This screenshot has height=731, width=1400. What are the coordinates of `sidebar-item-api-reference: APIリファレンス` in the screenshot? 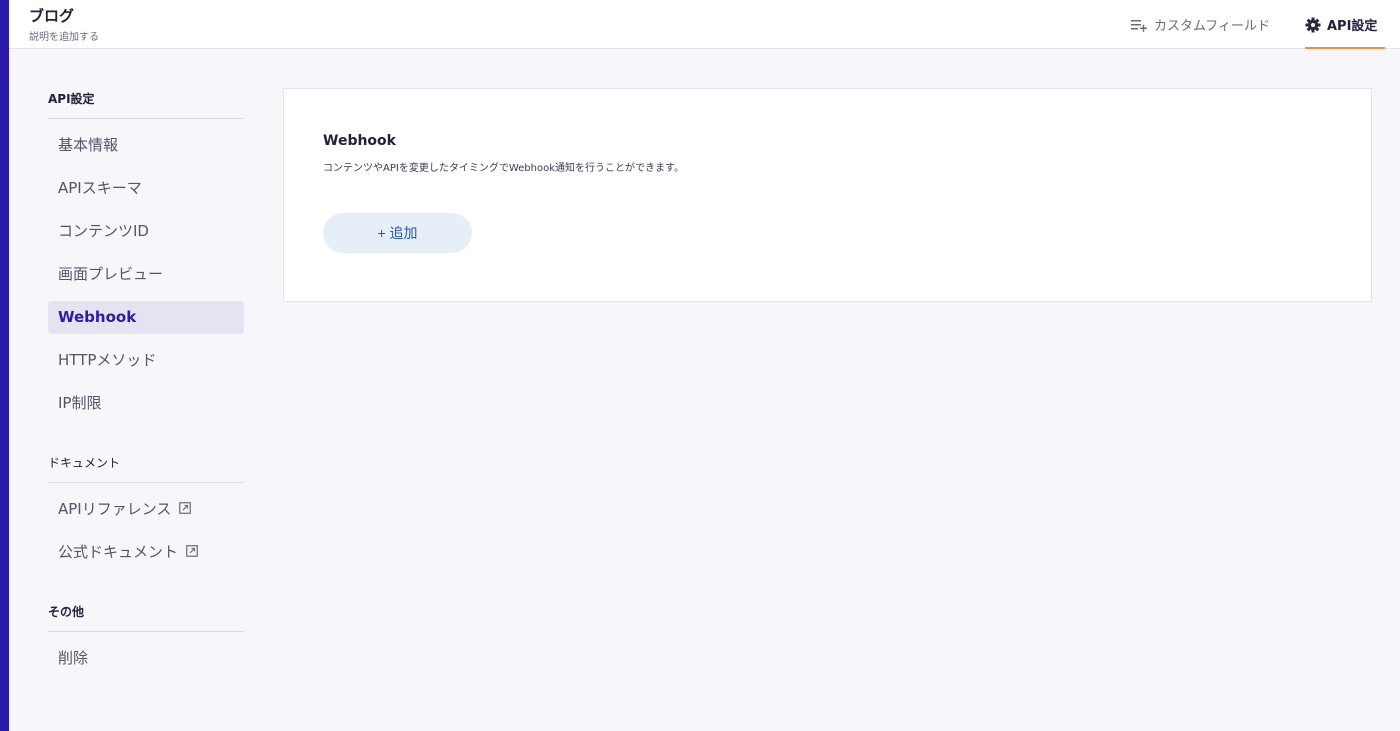 It's located at (146, 509).